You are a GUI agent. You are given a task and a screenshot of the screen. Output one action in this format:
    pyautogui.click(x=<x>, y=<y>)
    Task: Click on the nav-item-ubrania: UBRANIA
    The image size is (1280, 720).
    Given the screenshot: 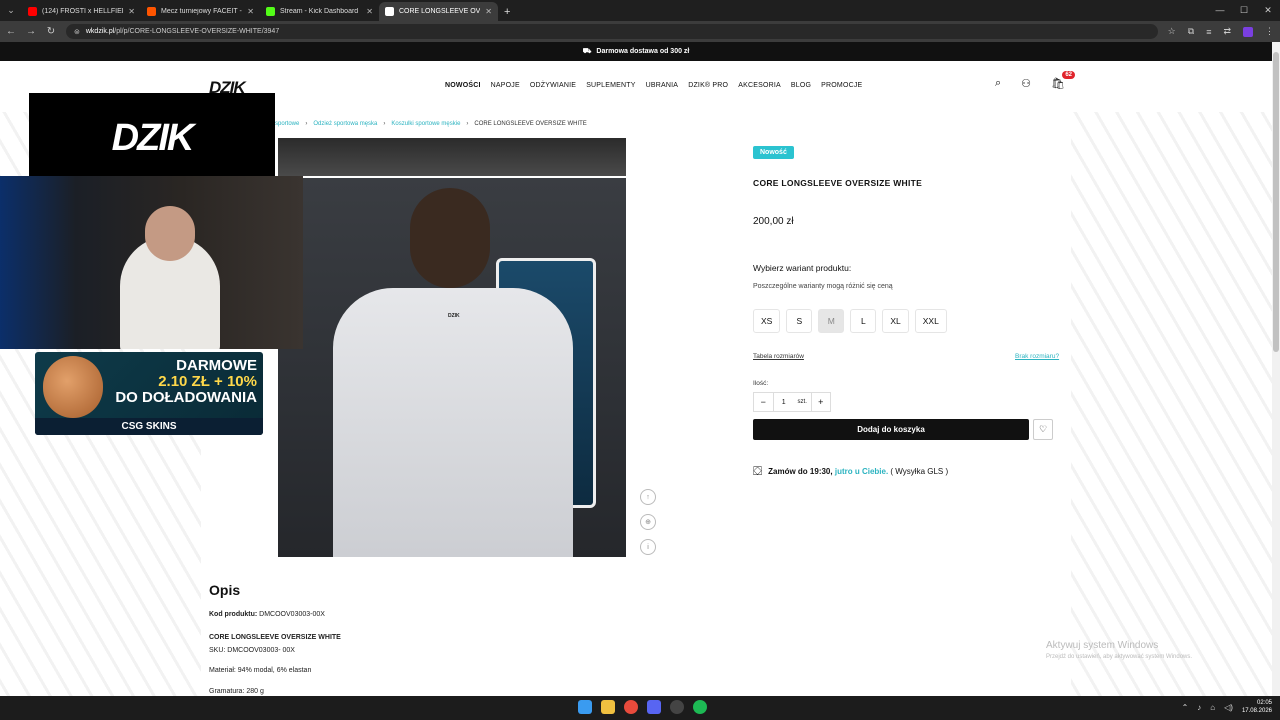 What is the action you would take?
    pyautogui.click(x=662, y=85)
    